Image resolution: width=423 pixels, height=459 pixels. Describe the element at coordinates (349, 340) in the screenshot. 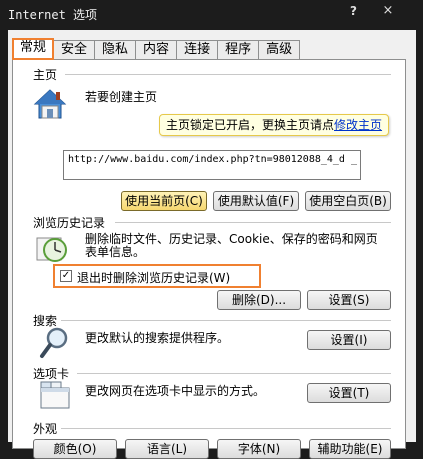

I see `search-settings-button: 设置(I)` at that location.